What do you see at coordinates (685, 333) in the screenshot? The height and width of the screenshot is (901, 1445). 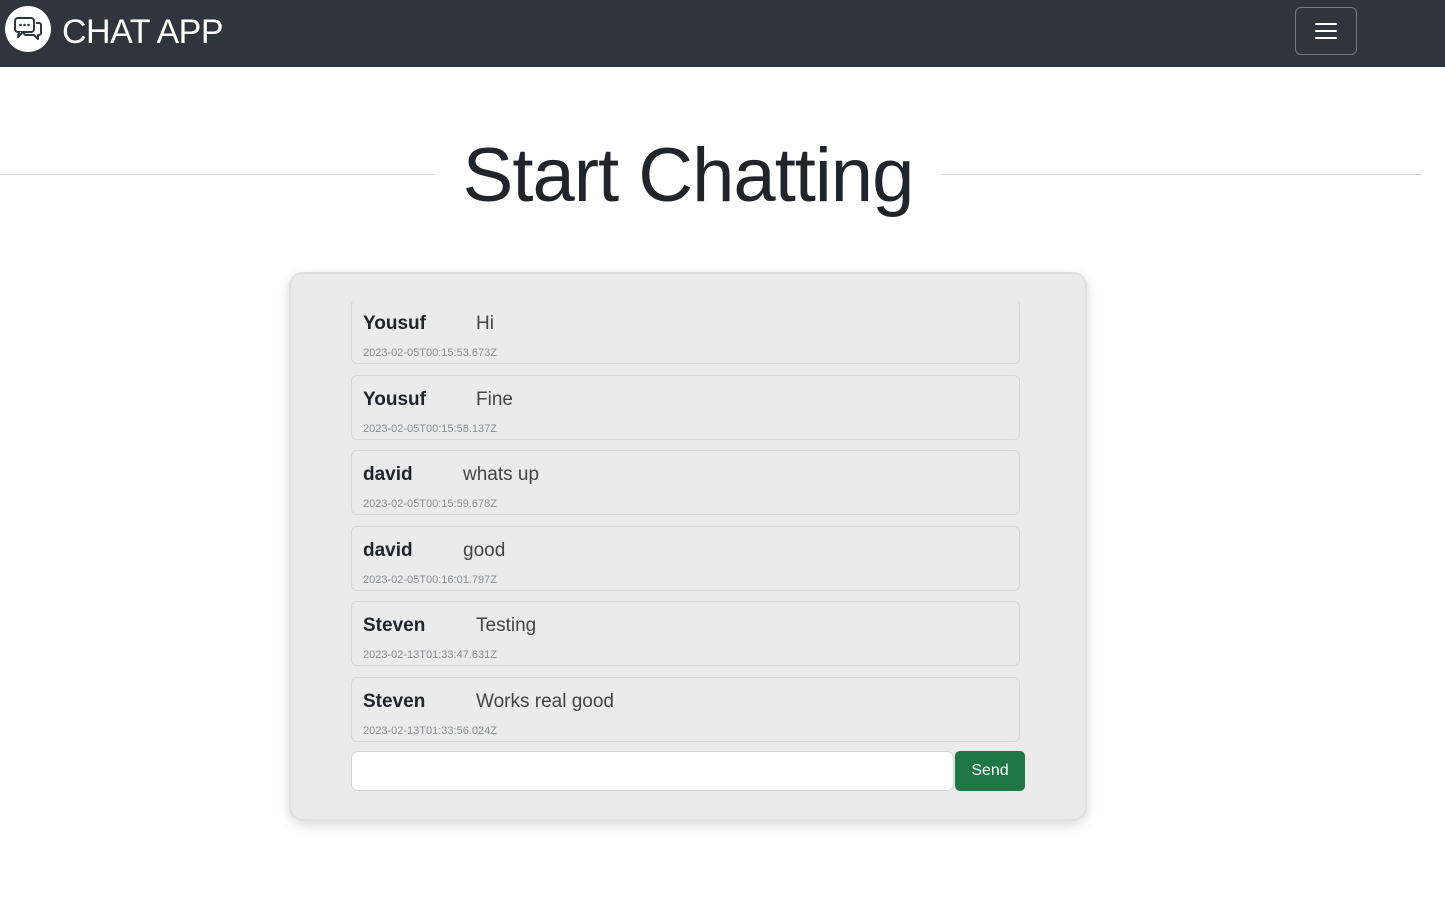 I see `message-item: Yousuf Hi 2023-02-05T00:15:53.673Z` at bounding box center [685, 333].